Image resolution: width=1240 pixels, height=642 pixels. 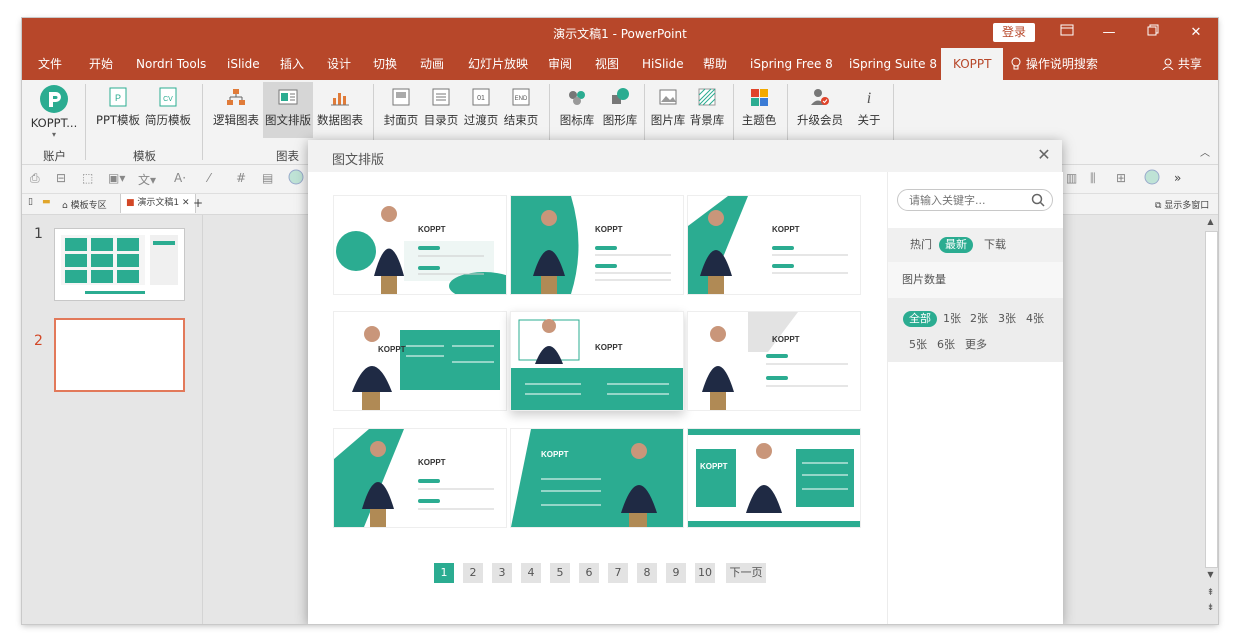 What do you see at coordinates (759, 110) in the screenshot?
I see `theme-color-button: 主题色` at bounding box center [759, 110].